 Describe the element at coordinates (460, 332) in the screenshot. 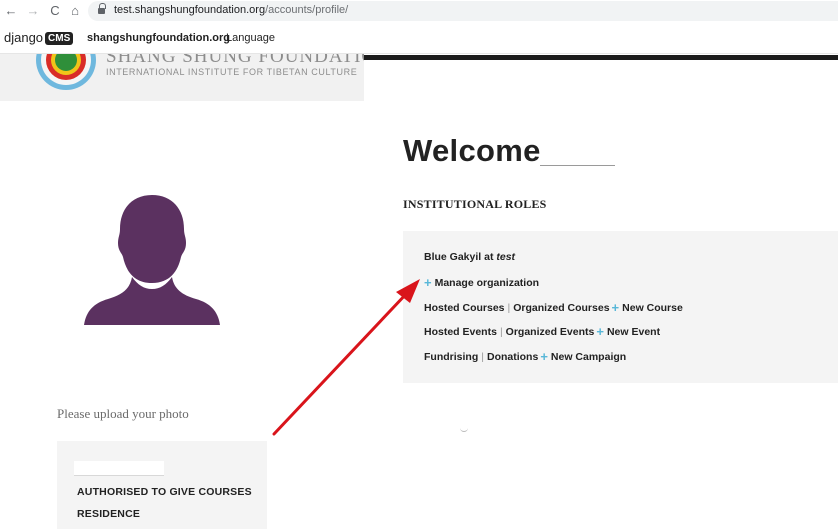

I see `hosted-events-link: Hosted Events` at that location.